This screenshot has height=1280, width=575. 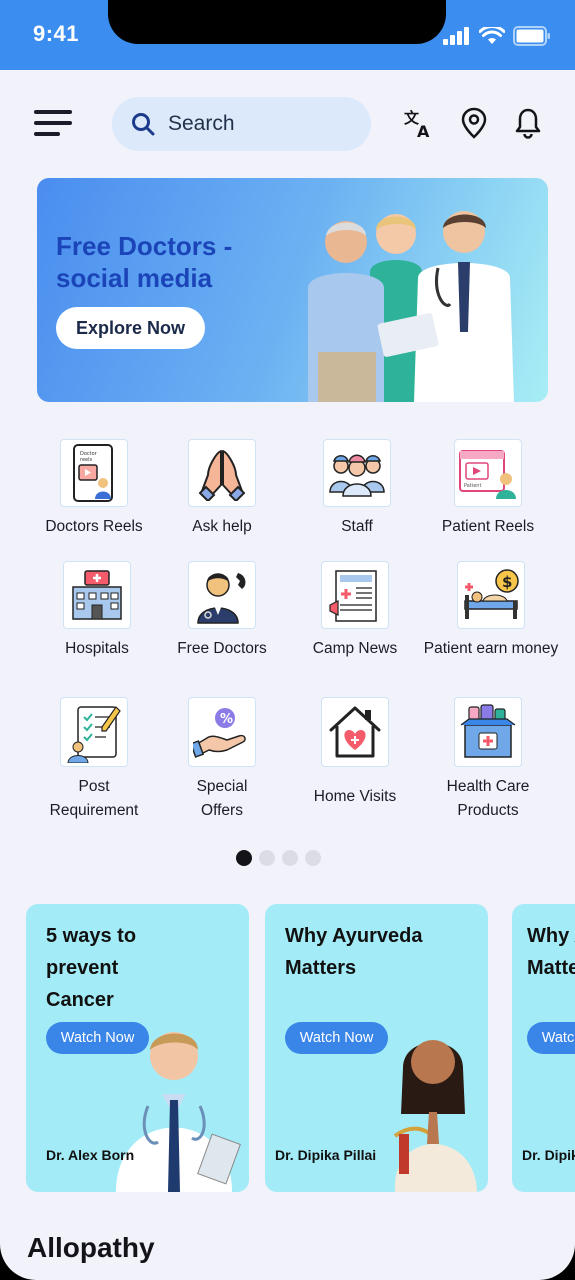 I want to click on patient-reels-icon: Patient, so click(x=487, y=474).